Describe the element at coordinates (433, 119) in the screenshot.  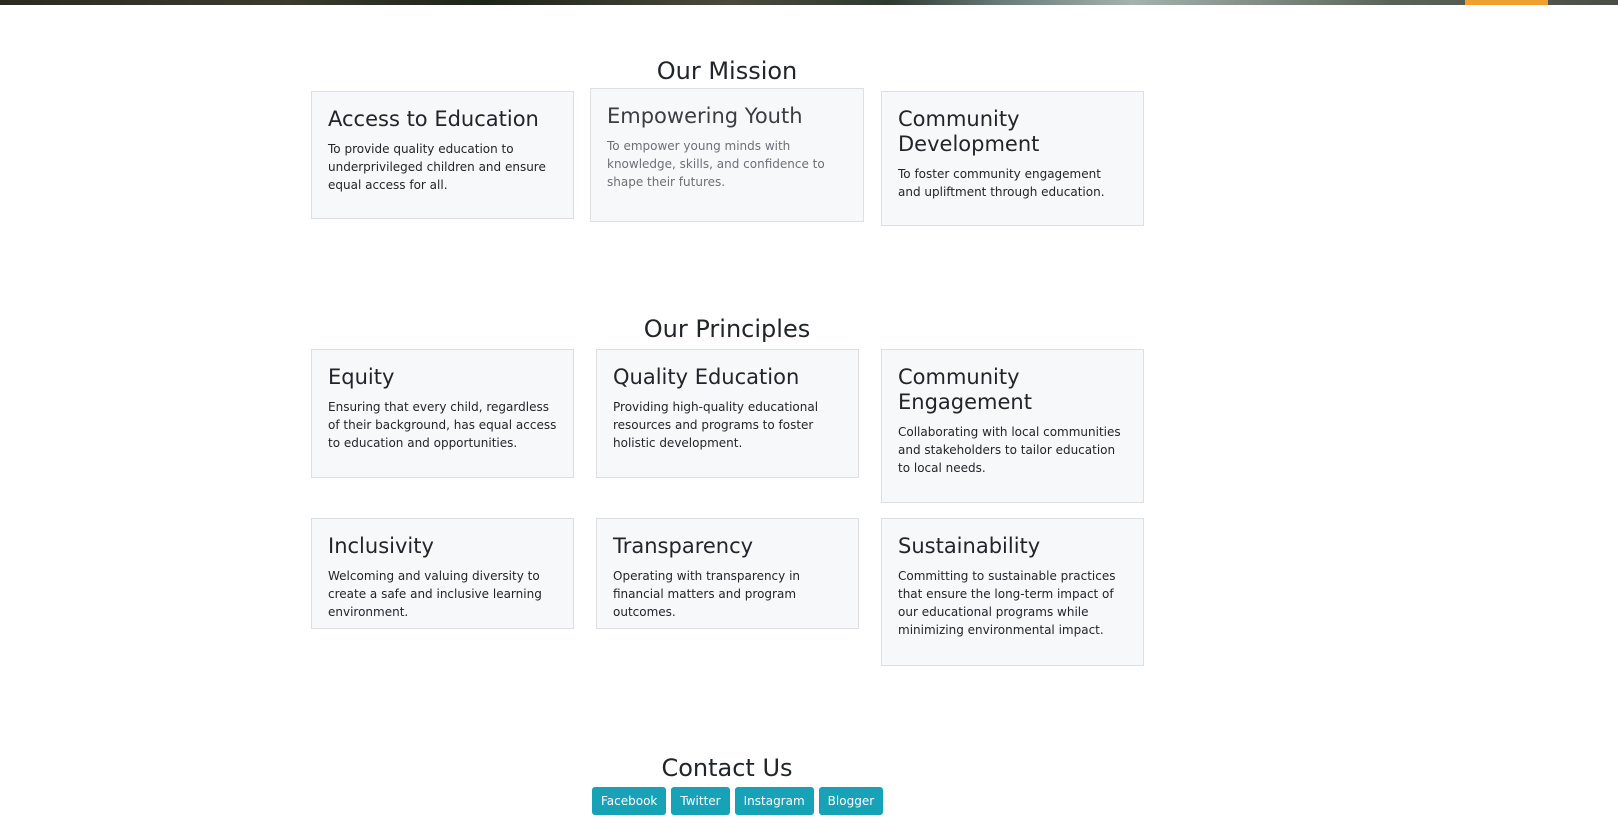
I see `card-title: Access to Education` at that location.